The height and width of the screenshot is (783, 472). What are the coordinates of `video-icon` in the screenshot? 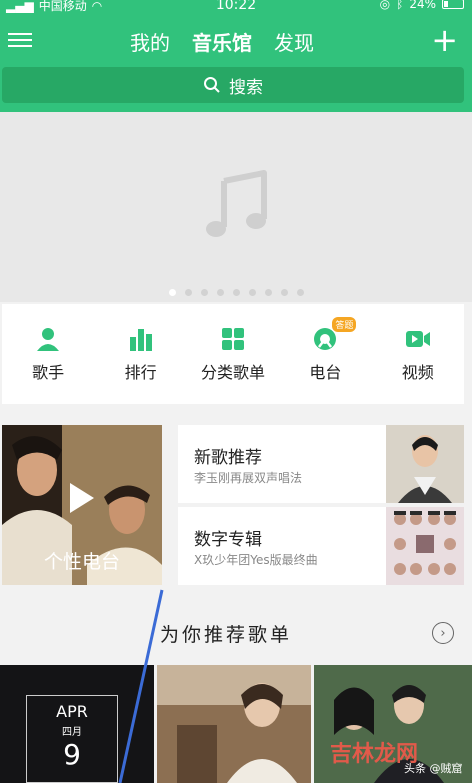 It's located at (417, 339).